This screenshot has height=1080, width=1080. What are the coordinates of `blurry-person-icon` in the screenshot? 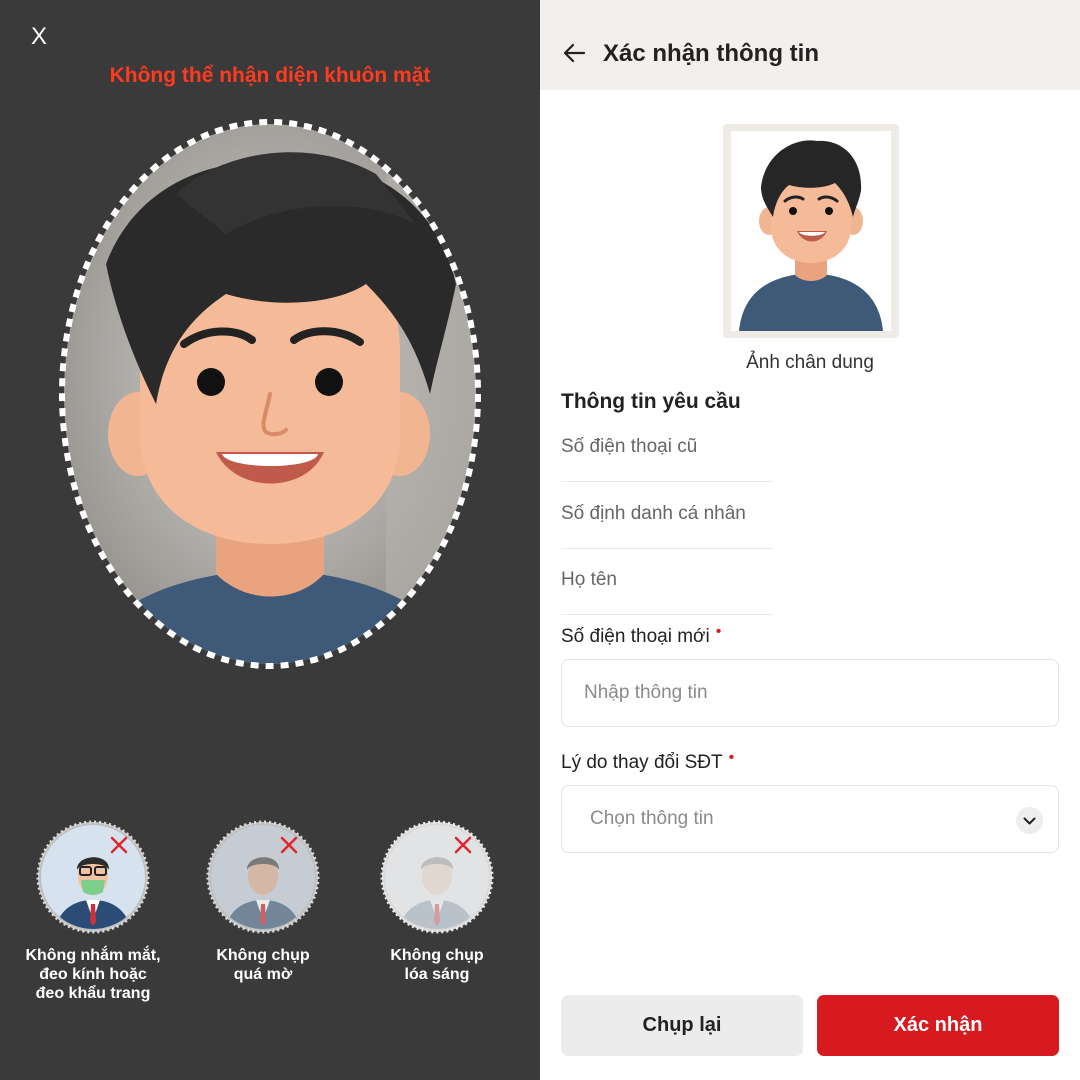 It's located at (263, 877).